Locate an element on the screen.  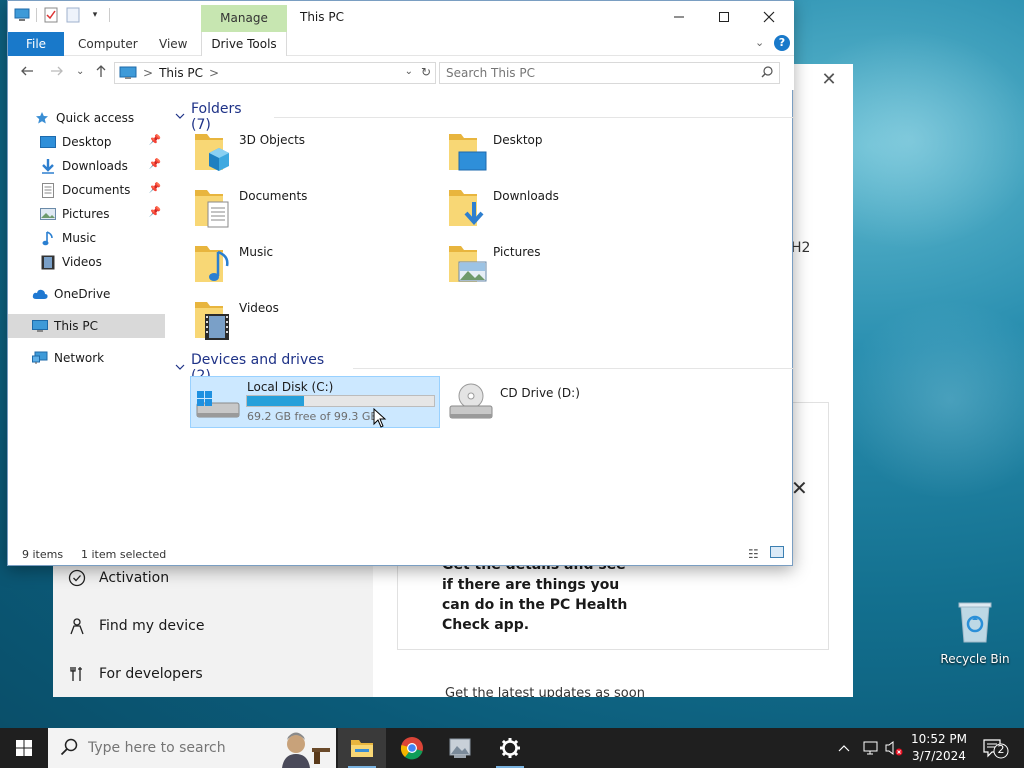
close-button is located at coordinates (769, 16).